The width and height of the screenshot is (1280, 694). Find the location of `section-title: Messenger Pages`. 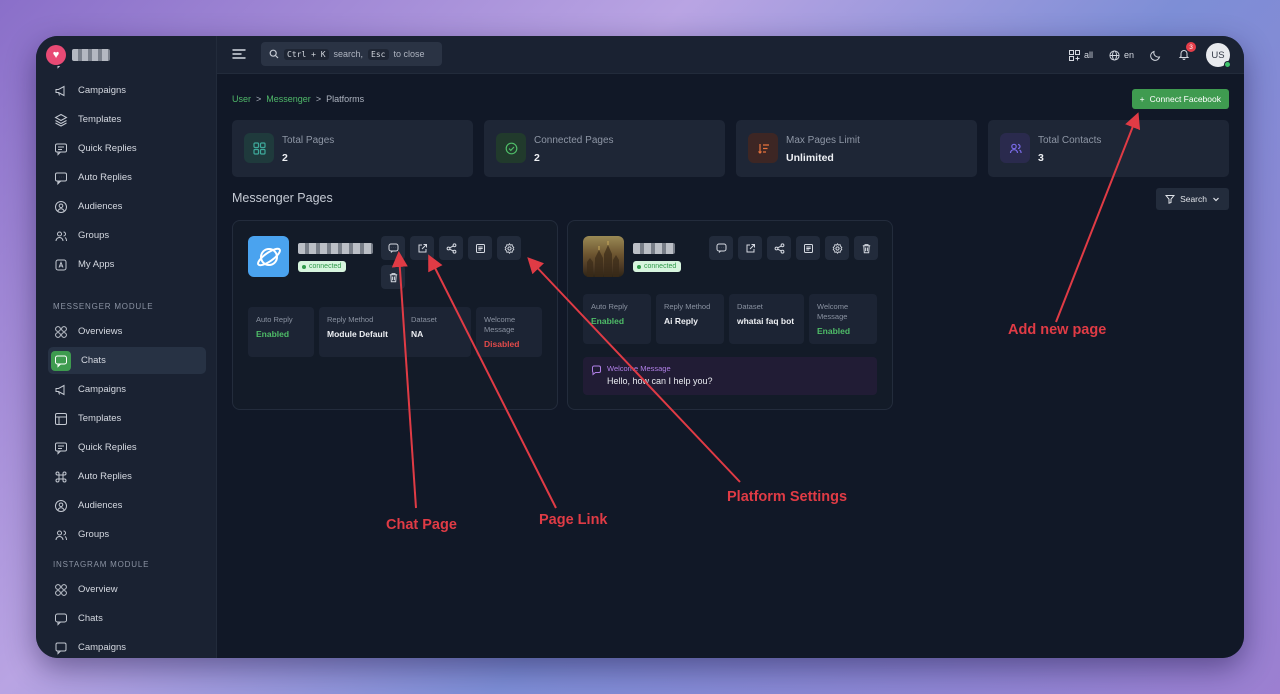

section-title: Messenger Pages is located at coordinates (282, 198).